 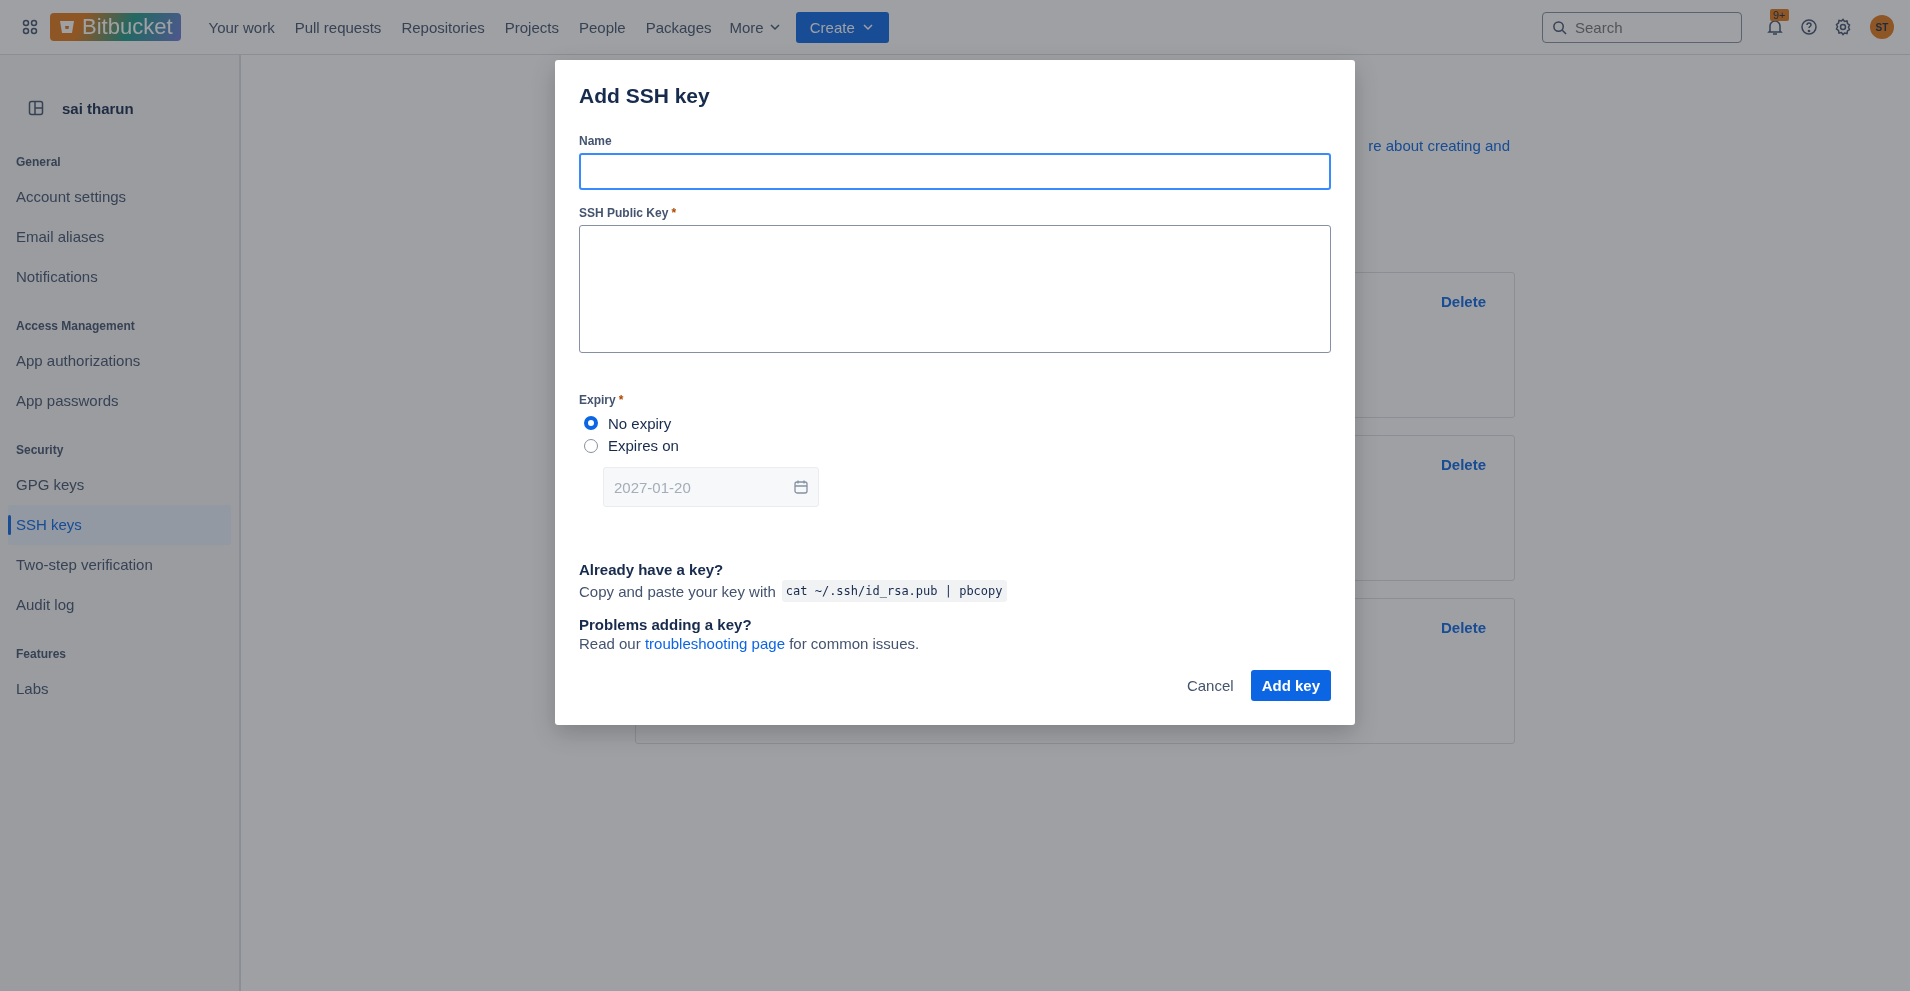 I want to click on field-label: Name, so click(x=595, y=141).